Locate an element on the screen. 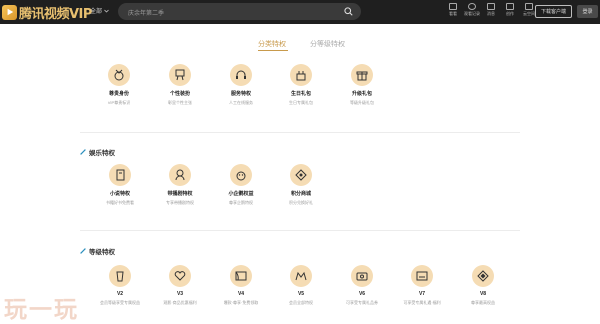 This screenshot has height=324, width=600. tool-history: 看看 is located at coordinates (453, 10).